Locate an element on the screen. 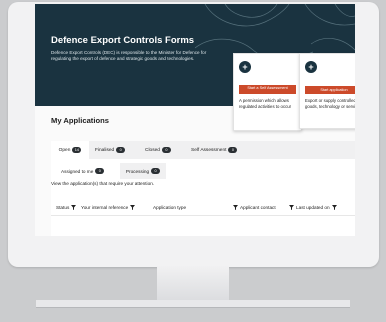 This screenshot has width=386, height=322. start-application-button: Start application is located at coordinates (330, 90).